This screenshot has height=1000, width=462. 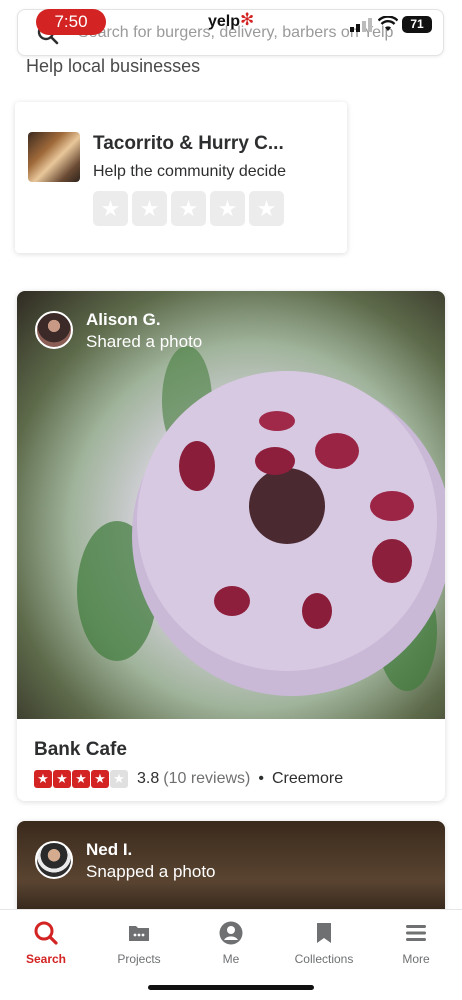 I want to click on nav-projects: Projects, so click(x=139, y=943).